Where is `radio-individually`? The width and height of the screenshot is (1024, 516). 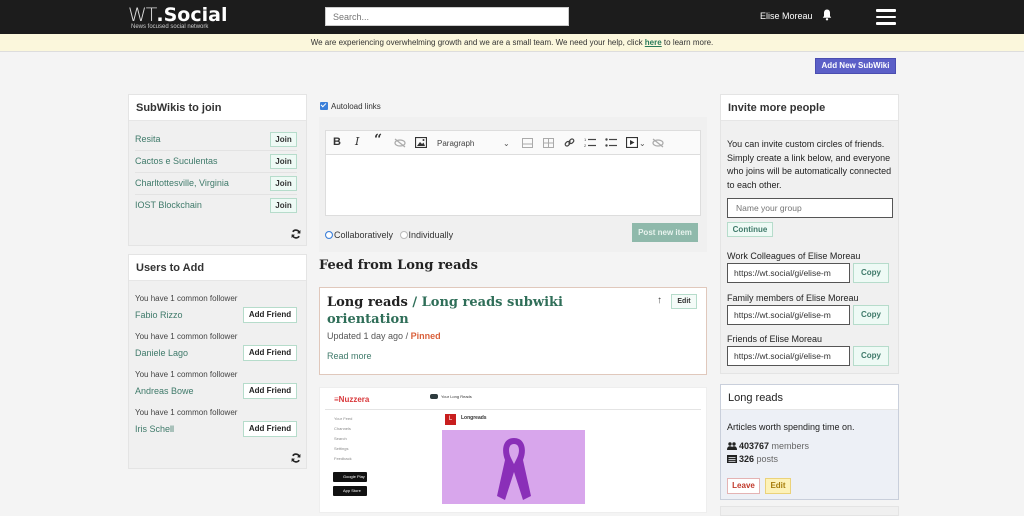
radio-individually is located at coordinates (403, 235).